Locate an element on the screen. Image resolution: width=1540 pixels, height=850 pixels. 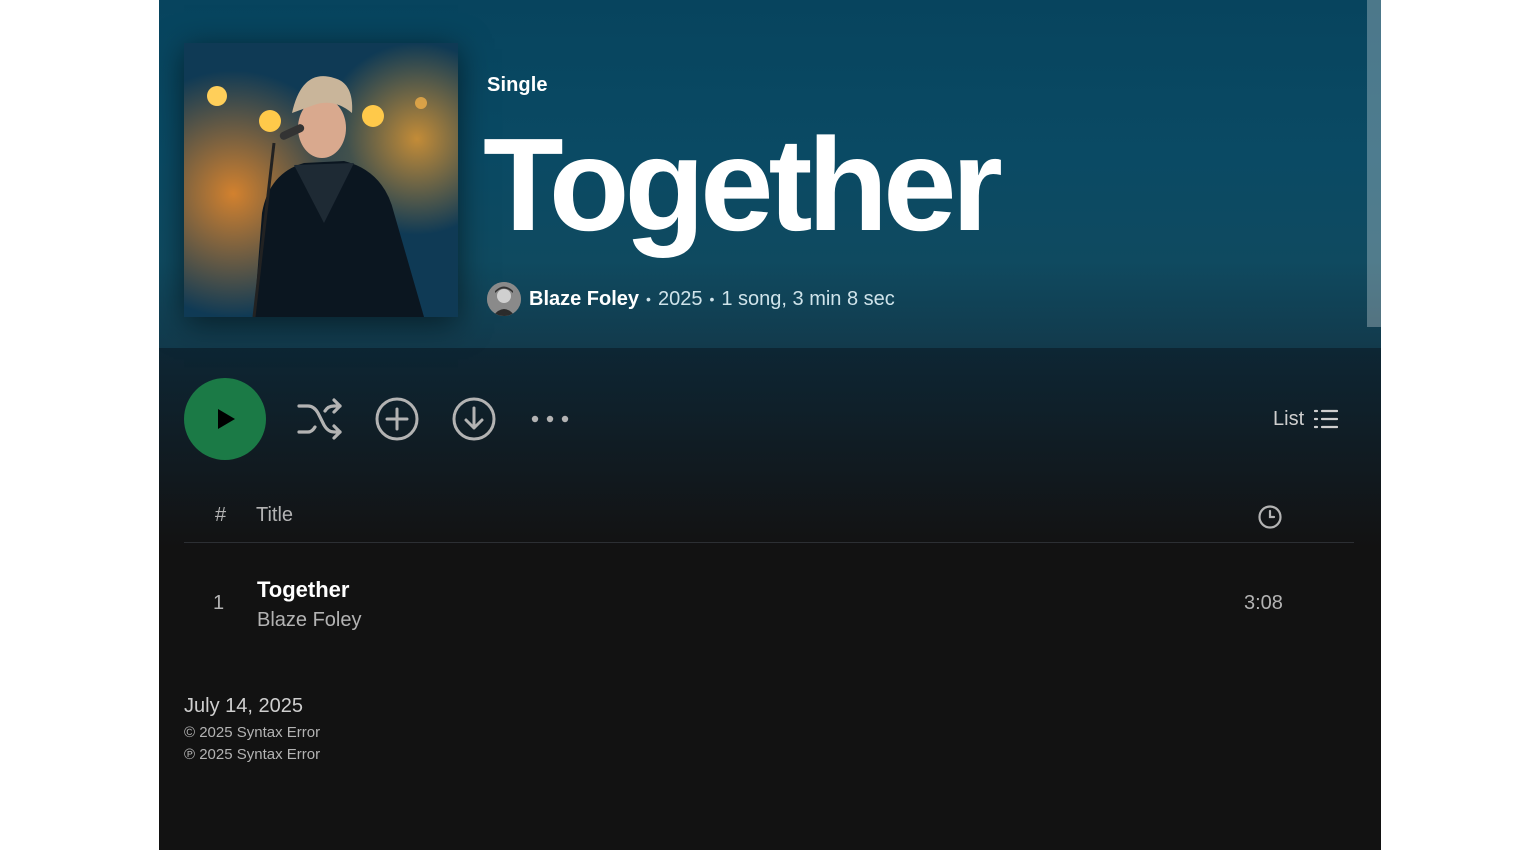
shuffle-button is located at coordinates (320, 421).